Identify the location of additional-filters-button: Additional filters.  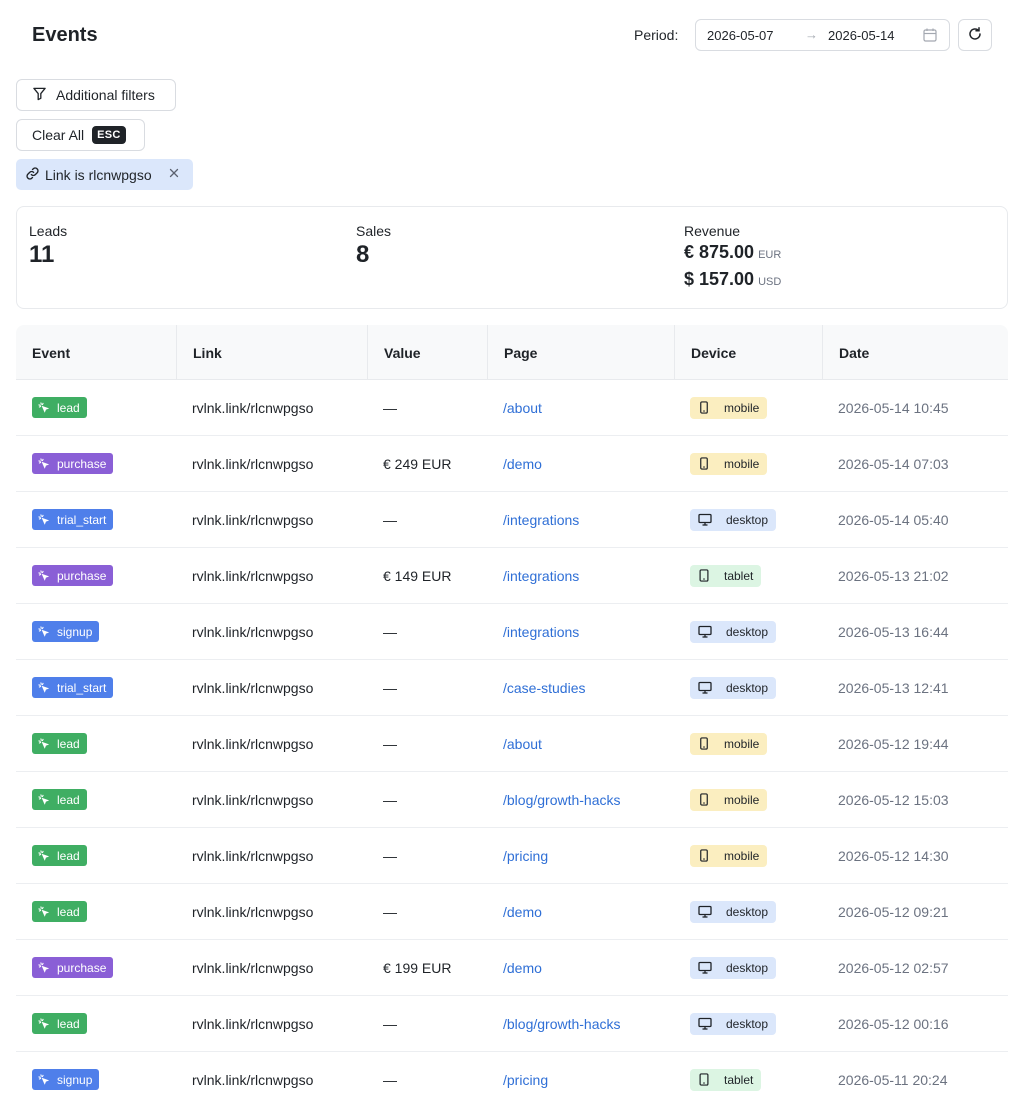
(96, 95).